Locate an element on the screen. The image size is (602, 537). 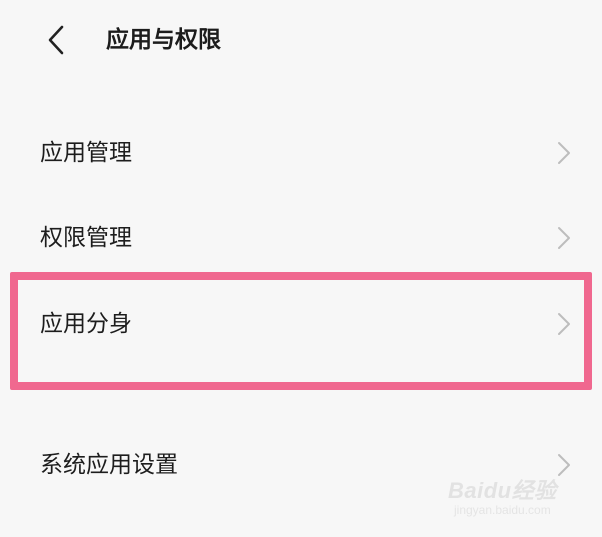
back-button is located at coordinates (56, 40).